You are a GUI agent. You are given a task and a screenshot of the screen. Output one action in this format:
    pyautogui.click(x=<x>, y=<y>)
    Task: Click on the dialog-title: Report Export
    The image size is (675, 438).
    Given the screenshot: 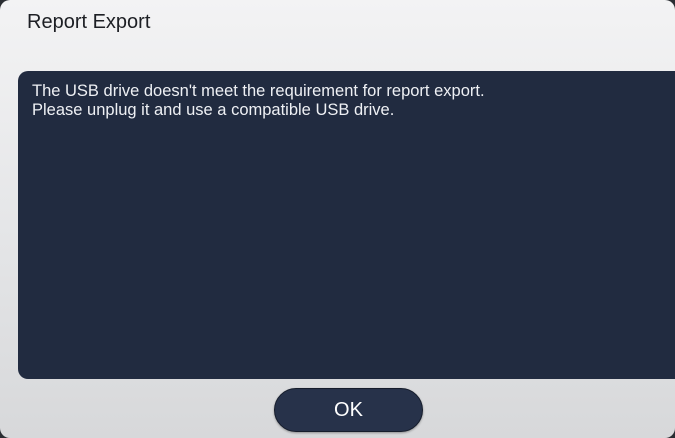 What is the action you would take?
    pyautogui.click(x=89, y=22)
    